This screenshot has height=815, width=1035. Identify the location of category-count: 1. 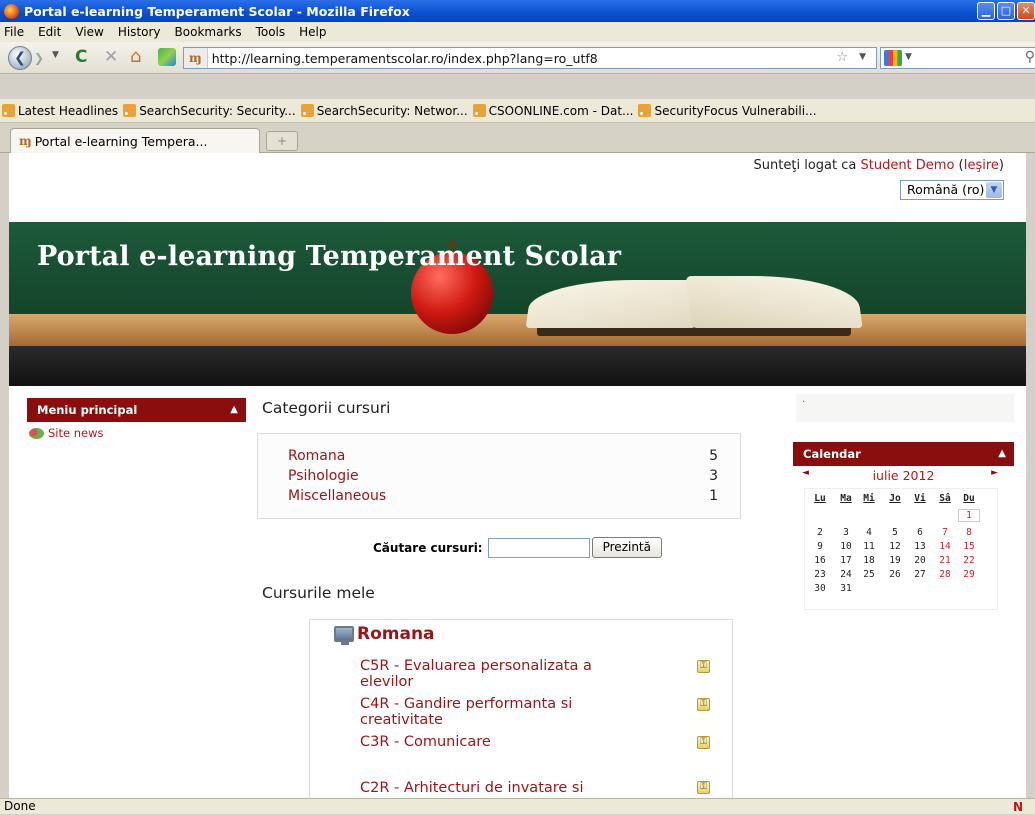
(713, 496).